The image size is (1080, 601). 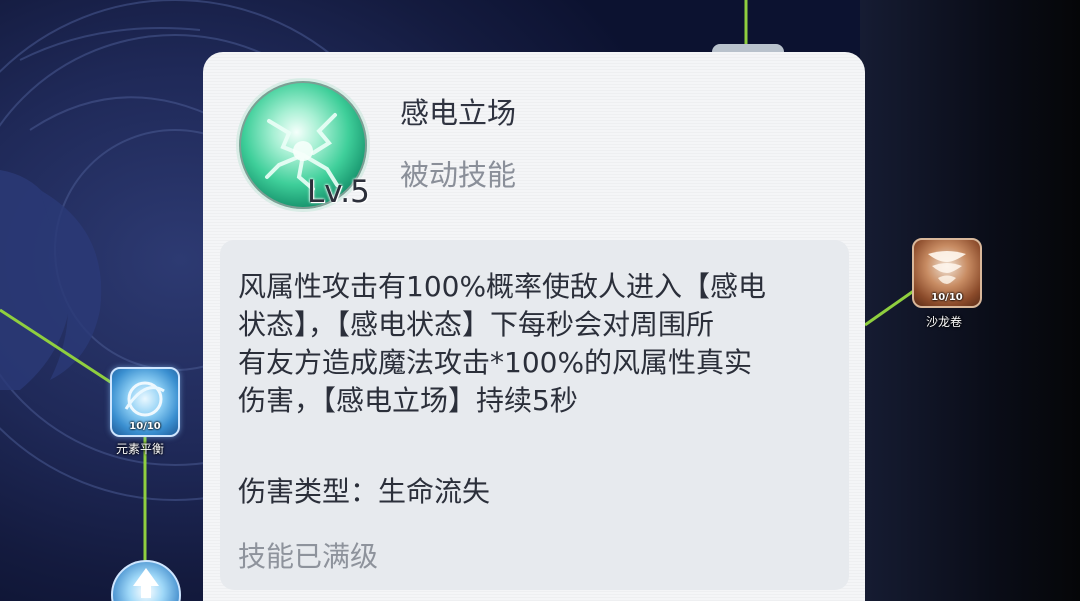 I want to click on arrow-up-icon, so click(x=146, y=583).